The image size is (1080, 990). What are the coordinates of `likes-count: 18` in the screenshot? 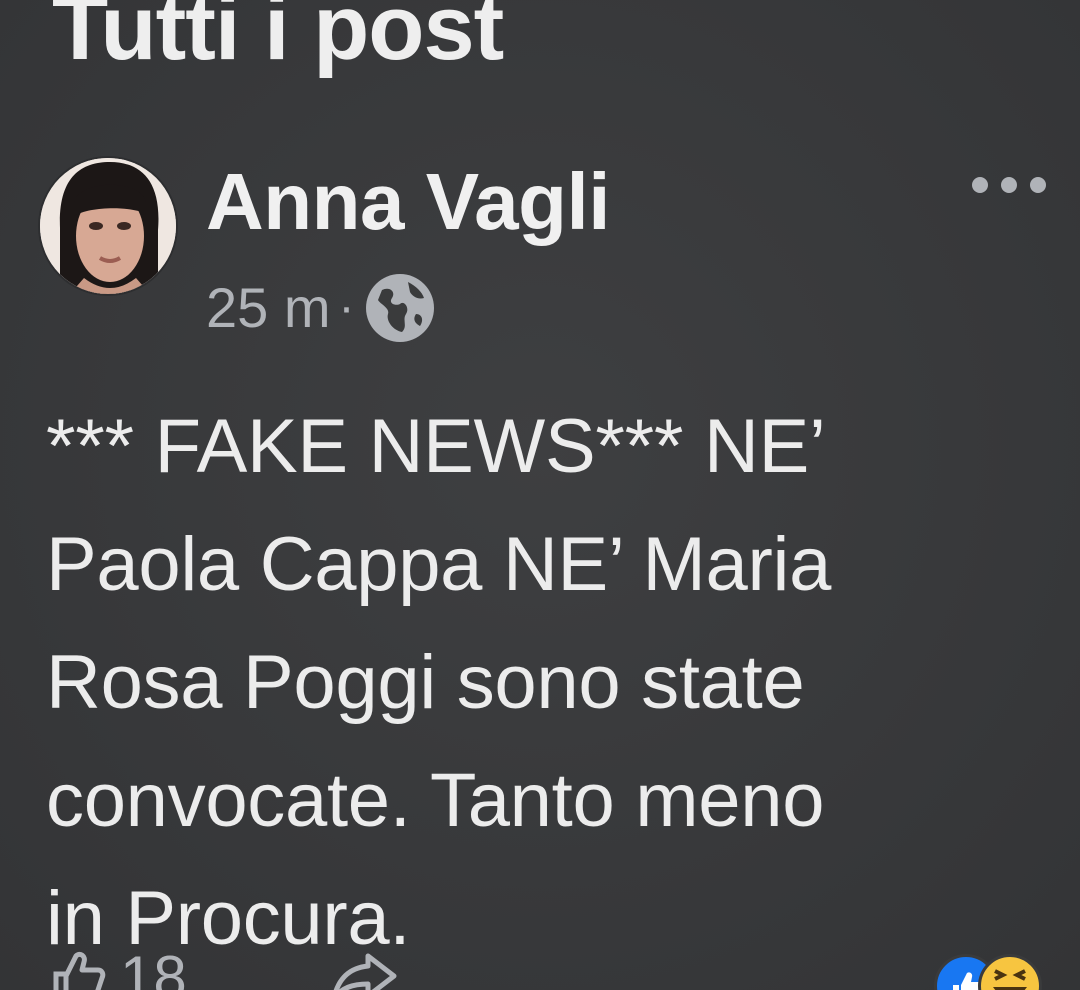 It's located at (153, 967).